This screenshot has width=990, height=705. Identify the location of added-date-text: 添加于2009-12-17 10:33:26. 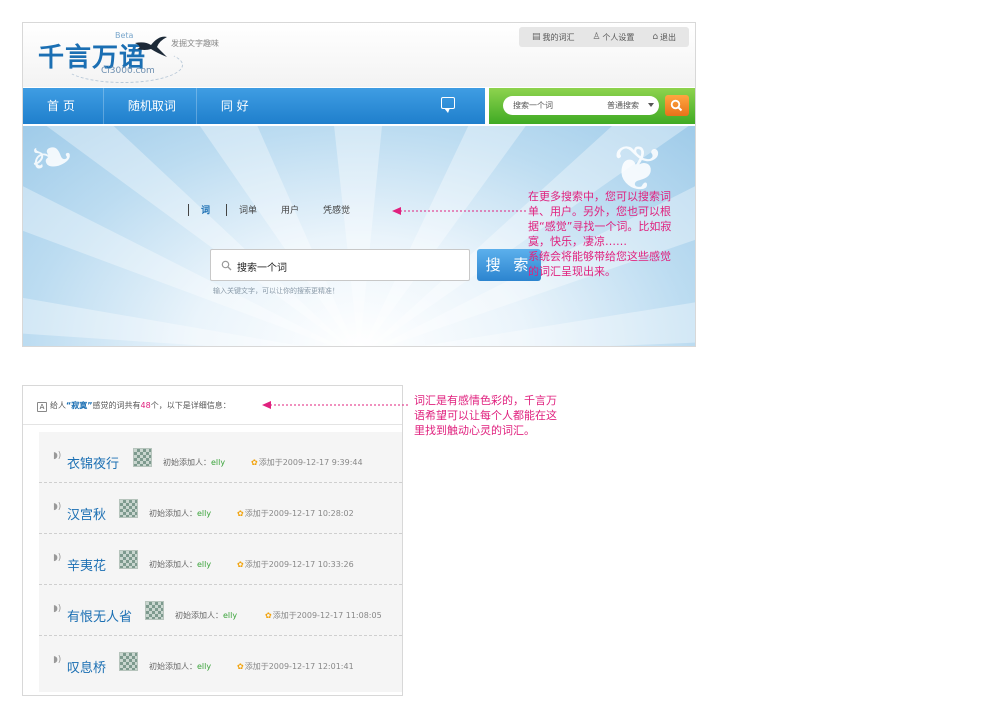
(299, 564).